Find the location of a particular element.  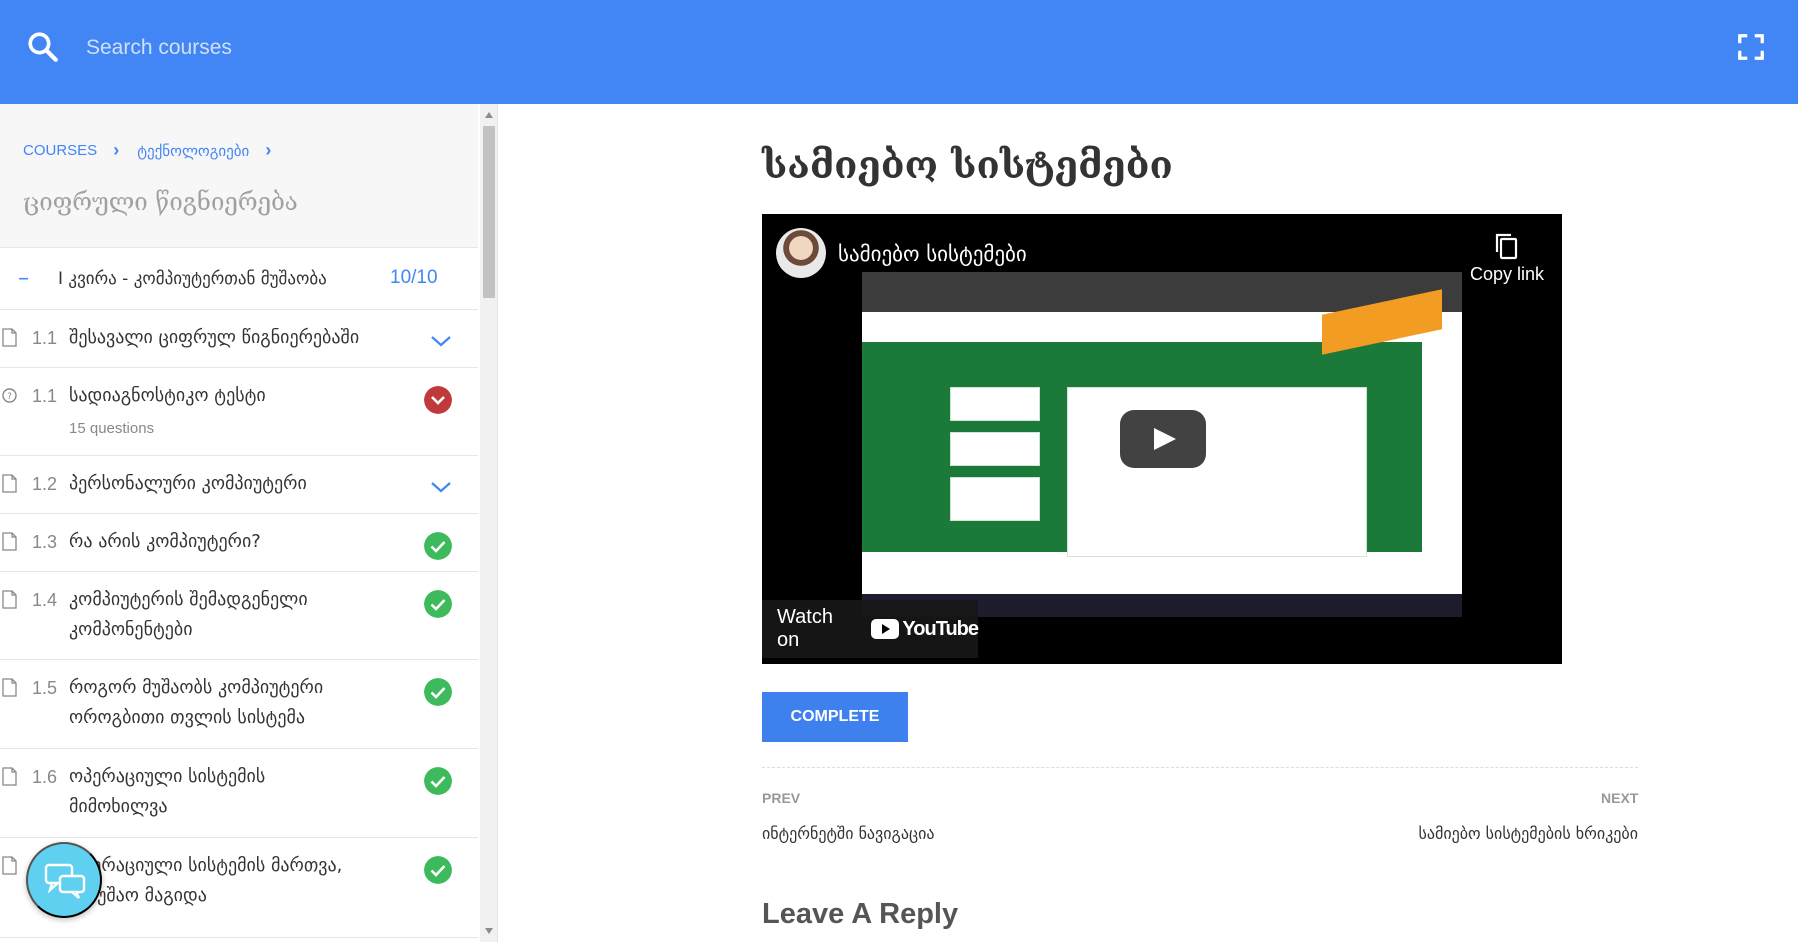

chat-button is located at coordinates (64, 880).